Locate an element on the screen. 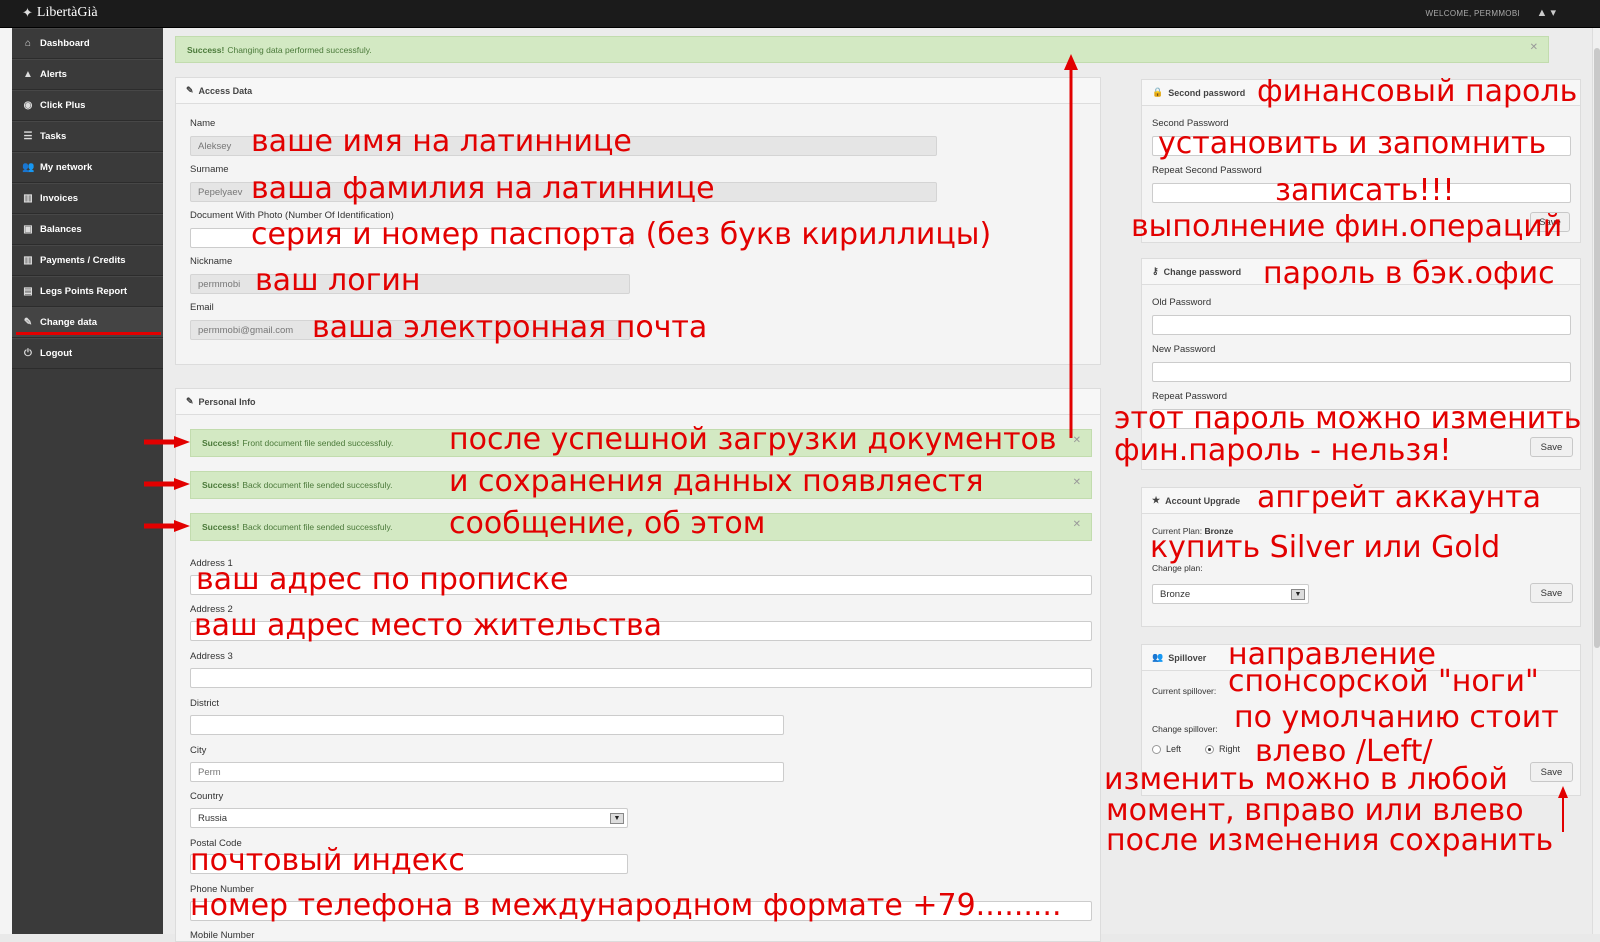 Image resolution: width=1600 pixels, height=942 pixels. money-icon: ▣ is located at coordinates (28, 229).